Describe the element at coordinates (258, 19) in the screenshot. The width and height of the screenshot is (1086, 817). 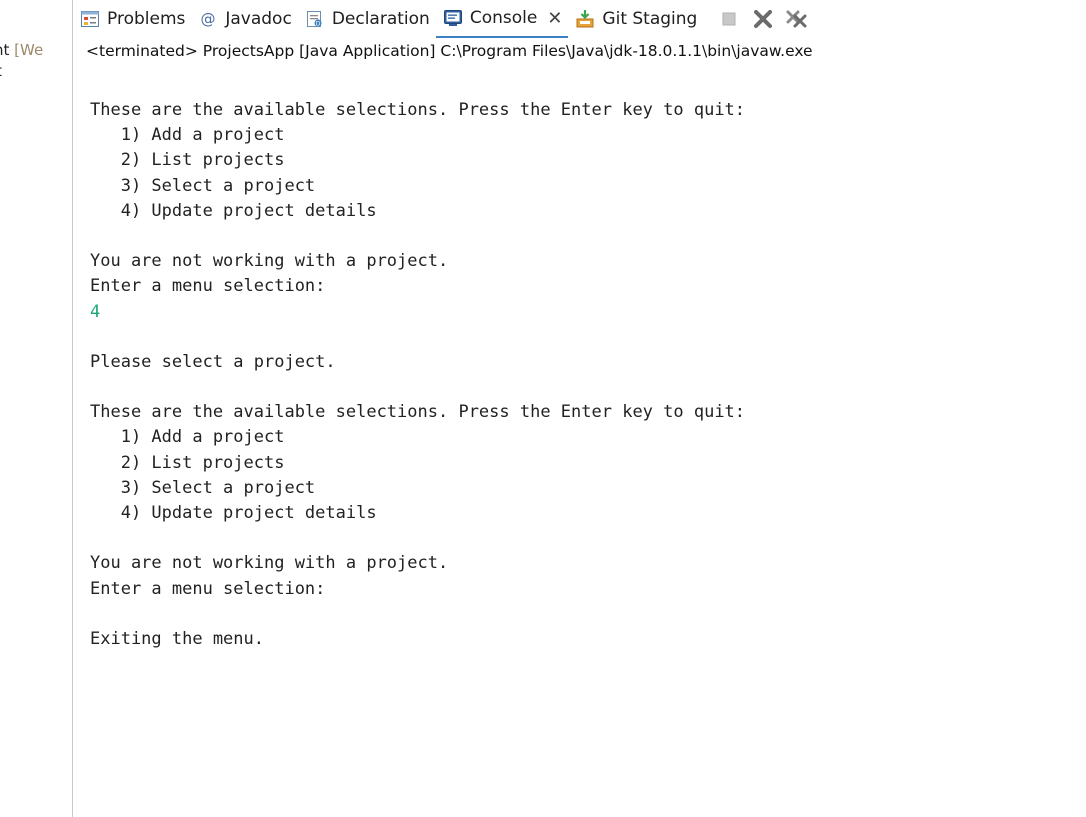
I see `tab-javadoc-label: Javadoc` at that location.